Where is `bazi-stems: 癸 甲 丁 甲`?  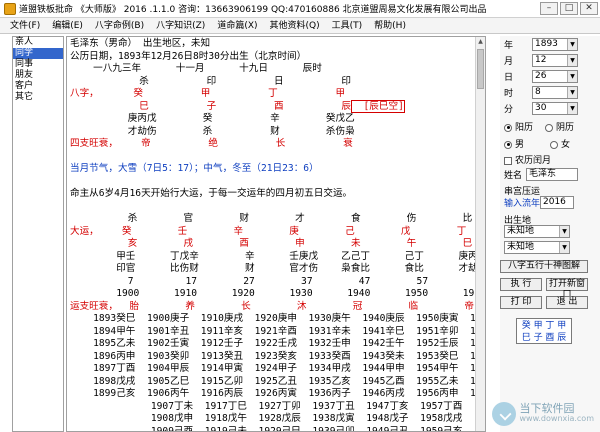
bazi-stems: 癸 甲 丁 甲 is located at coordinates (544, 326).